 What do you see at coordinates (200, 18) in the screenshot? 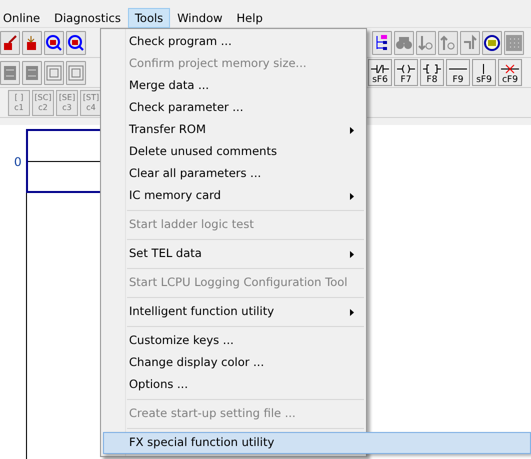
I see `menu-item: Window` at bounding box center [200, 18].